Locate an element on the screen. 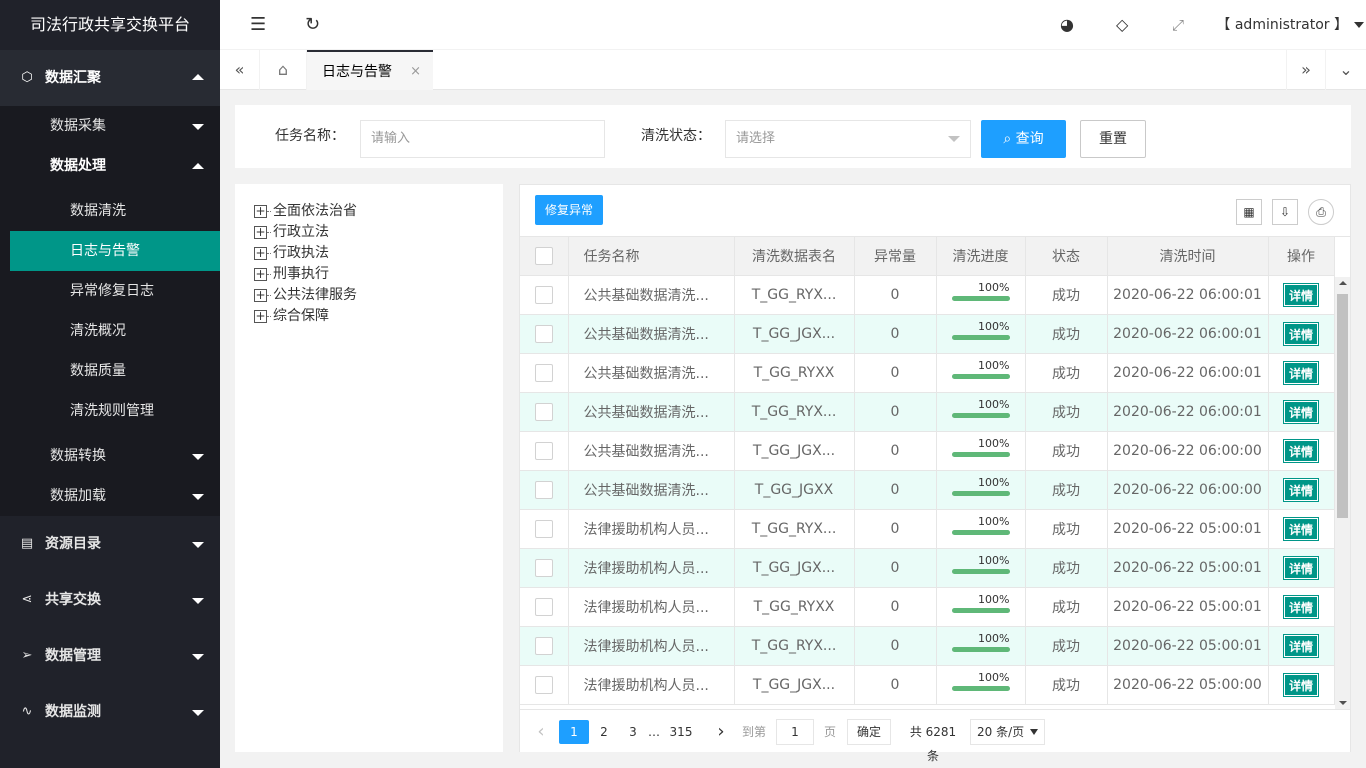  column-header: 清洗数据表名 is located at coordinates (794, 256).